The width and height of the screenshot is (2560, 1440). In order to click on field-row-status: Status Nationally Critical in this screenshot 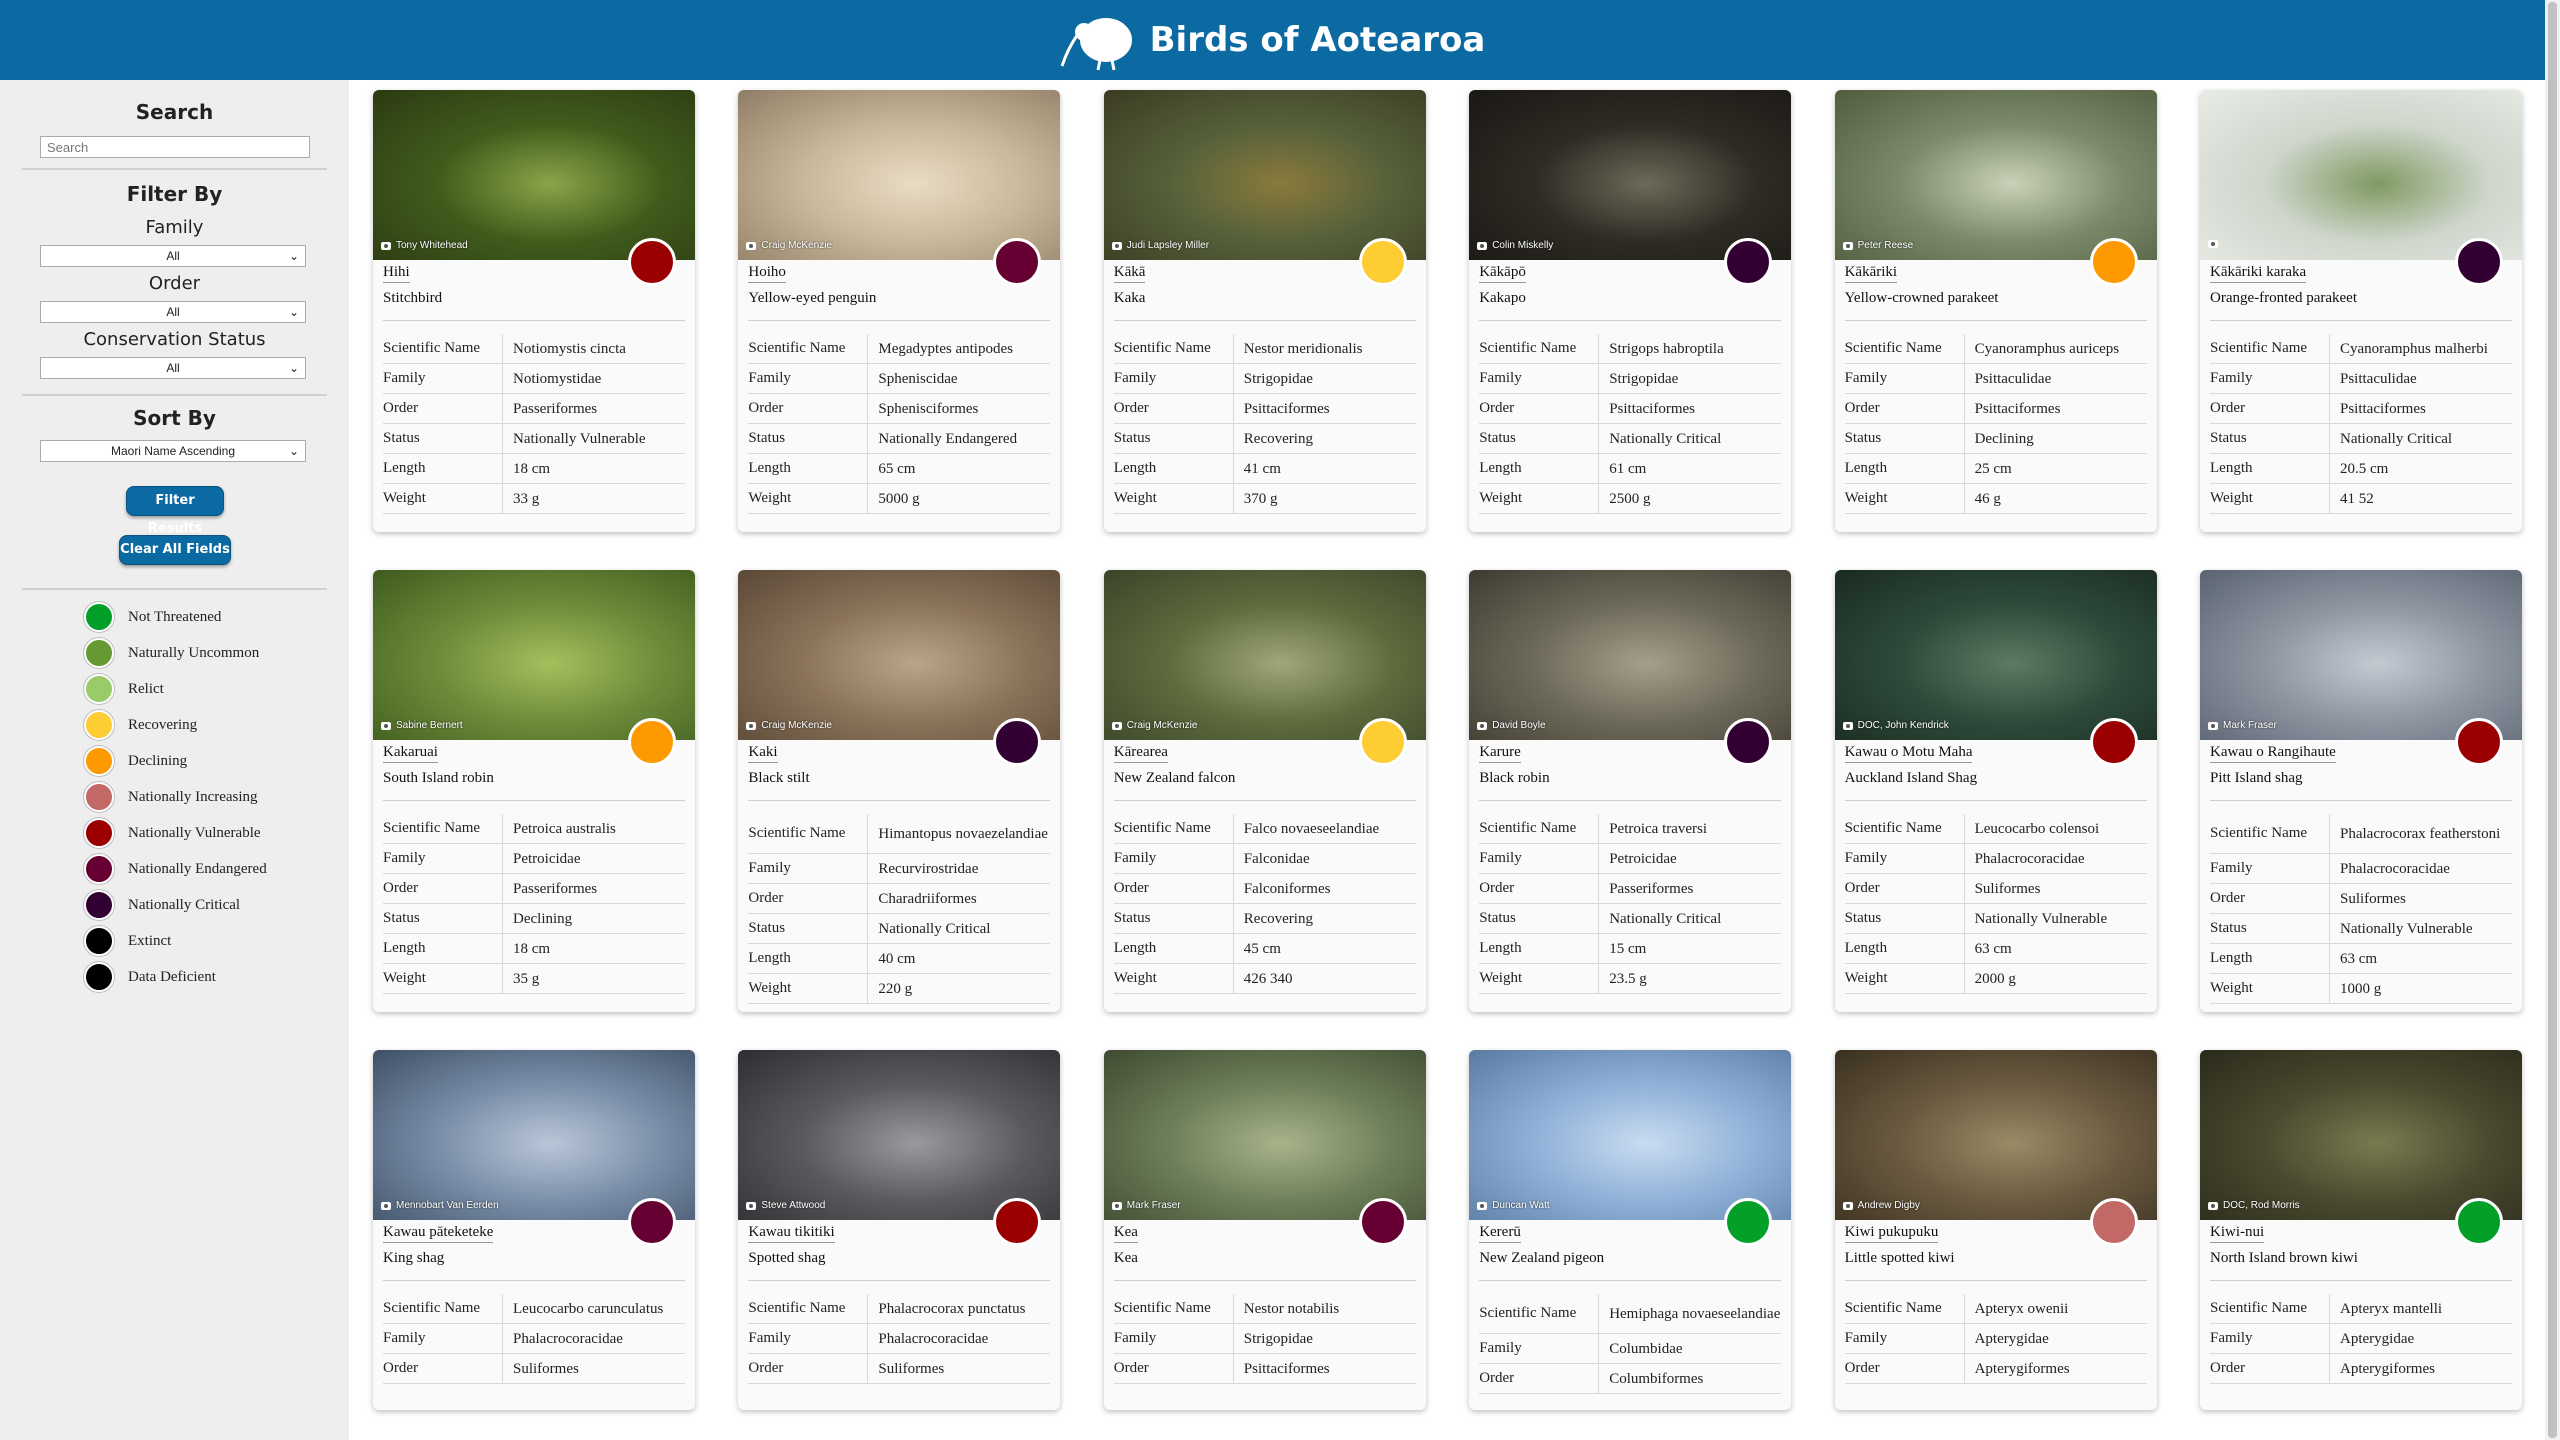, I will do `click(899, 929)`.